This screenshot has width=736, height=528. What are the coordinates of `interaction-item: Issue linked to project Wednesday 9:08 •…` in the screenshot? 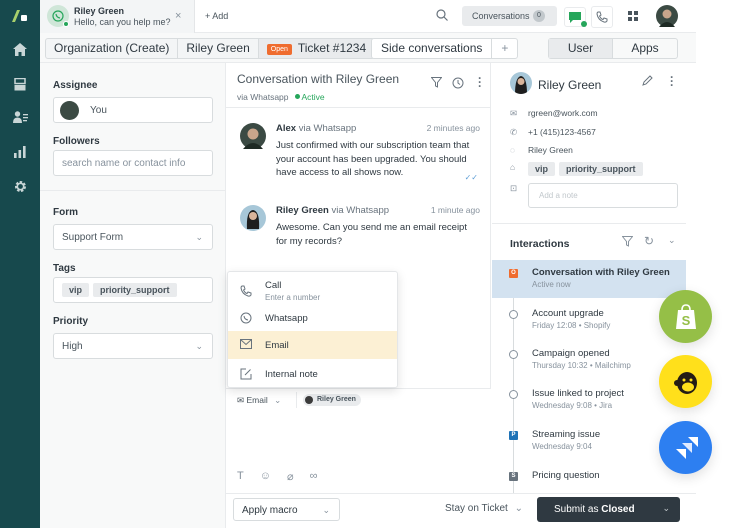 It's located at (589, 400).